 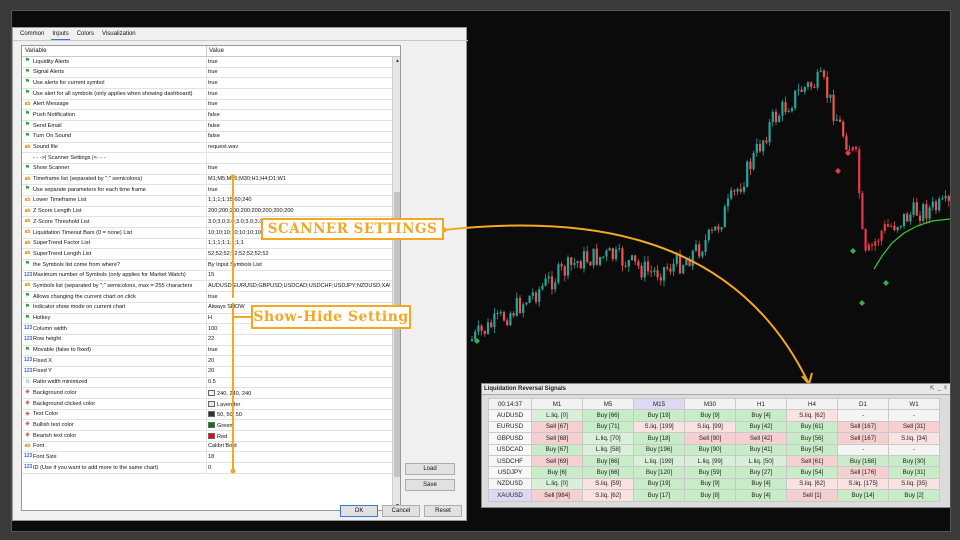 I want to click on signal-cell: Sell [61], so click(x=812, y=461).